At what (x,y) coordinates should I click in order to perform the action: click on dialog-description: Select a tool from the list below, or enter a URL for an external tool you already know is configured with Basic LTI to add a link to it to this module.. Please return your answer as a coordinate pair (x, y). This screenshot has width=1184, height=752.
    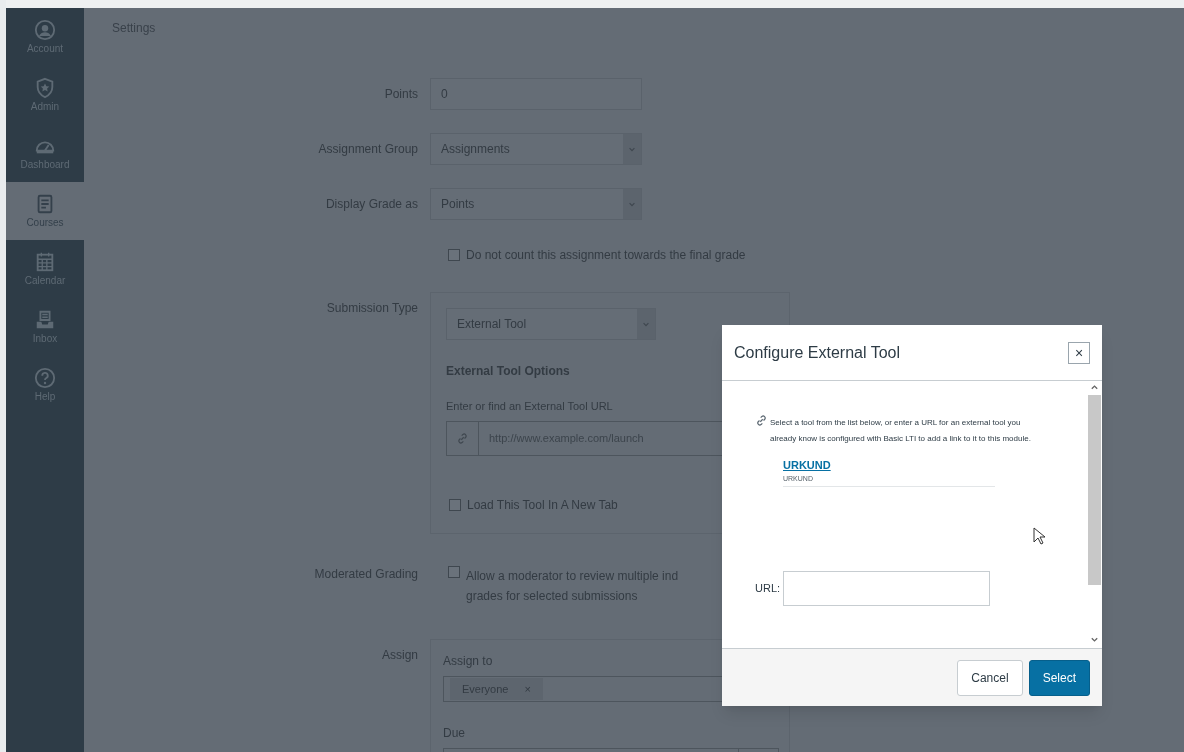
    Looking at the image, I should click on (901, 431).